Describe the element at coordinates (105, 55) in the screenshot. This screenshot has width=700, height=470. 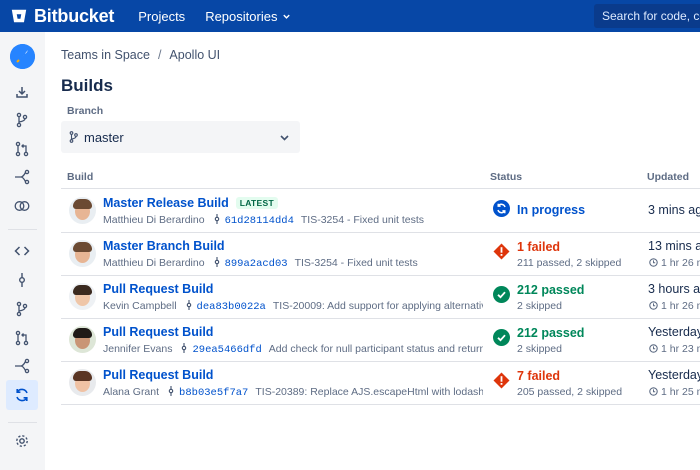
I see `breadcrumb-workspace: Teams in Space` at that location.